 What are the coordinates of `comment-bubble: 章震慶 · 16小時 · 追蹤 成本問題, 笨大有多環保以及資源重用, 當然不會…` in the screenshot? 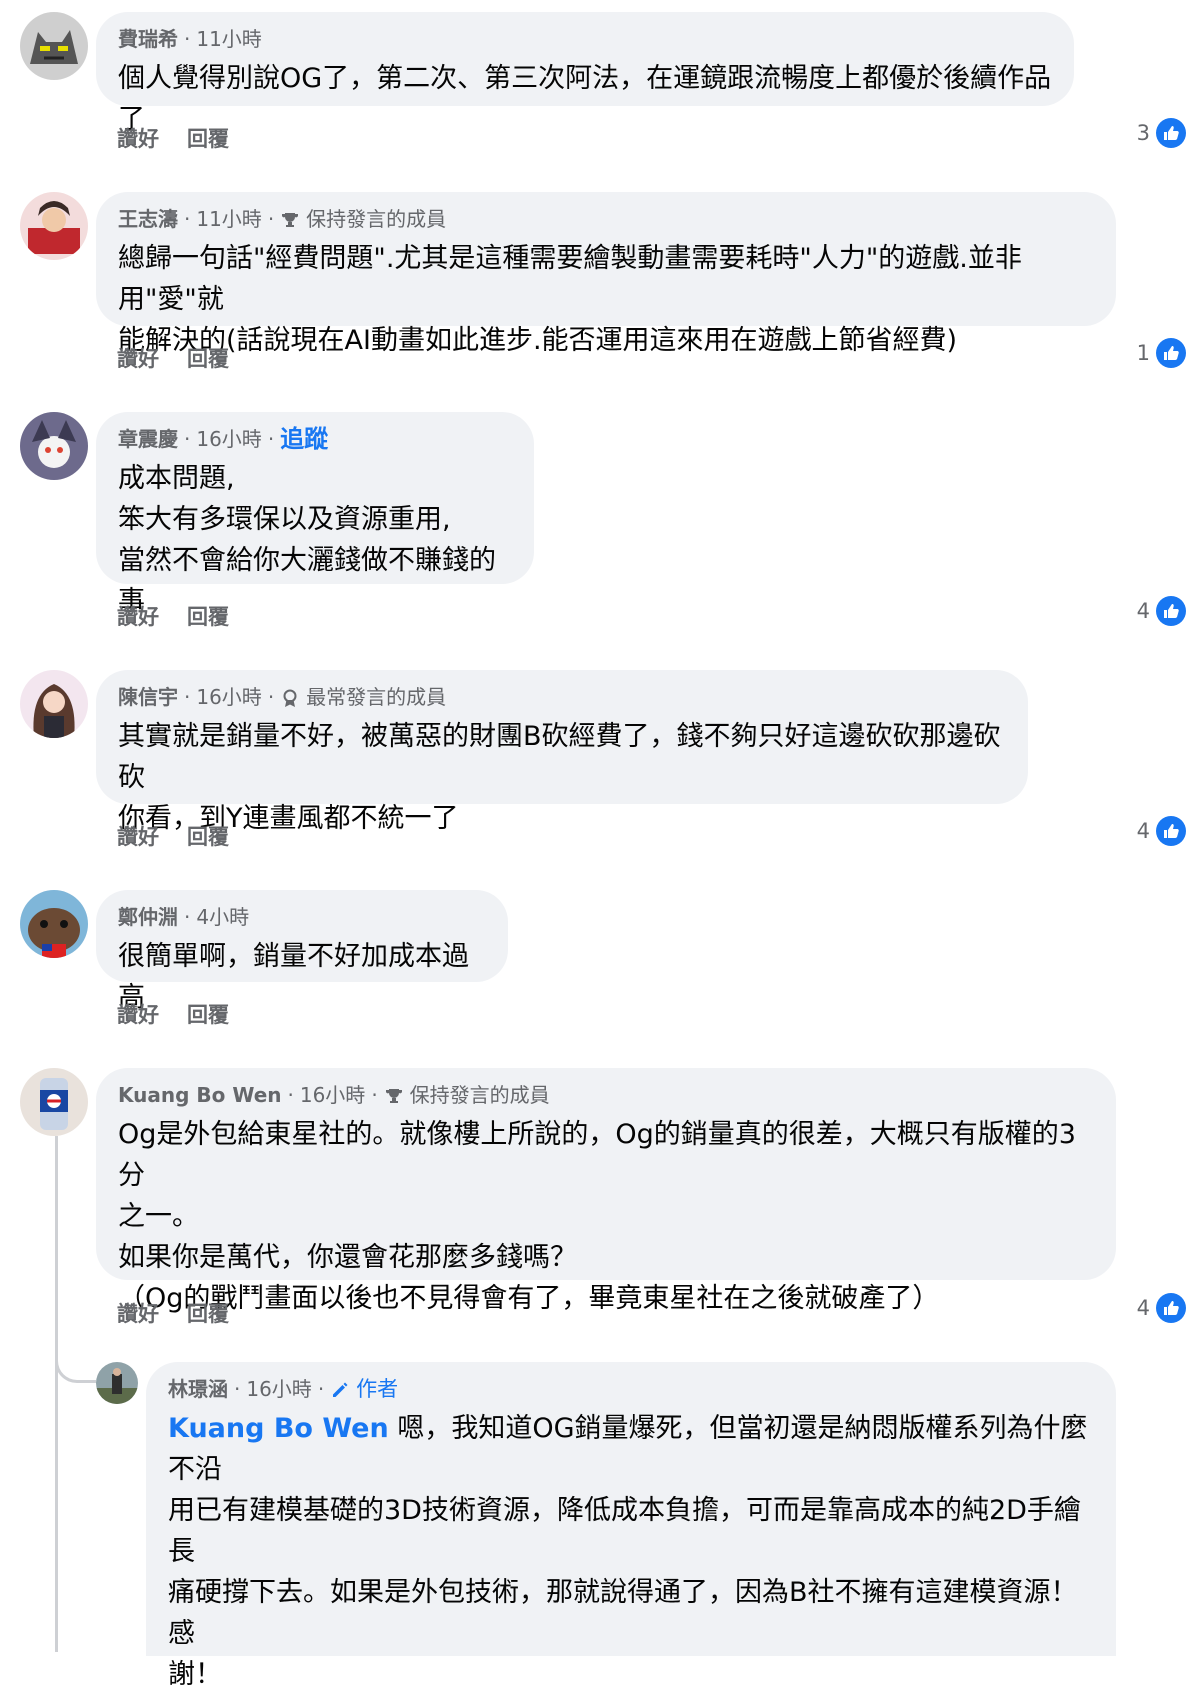 It's located at (315, 514).